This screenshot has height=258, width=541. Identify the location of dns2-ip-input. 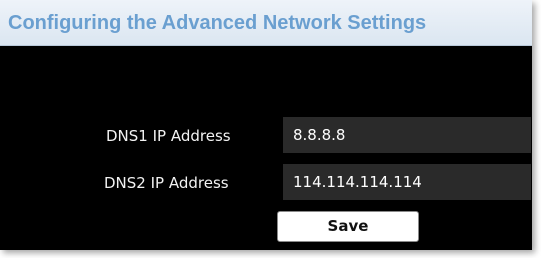
(407, 182).